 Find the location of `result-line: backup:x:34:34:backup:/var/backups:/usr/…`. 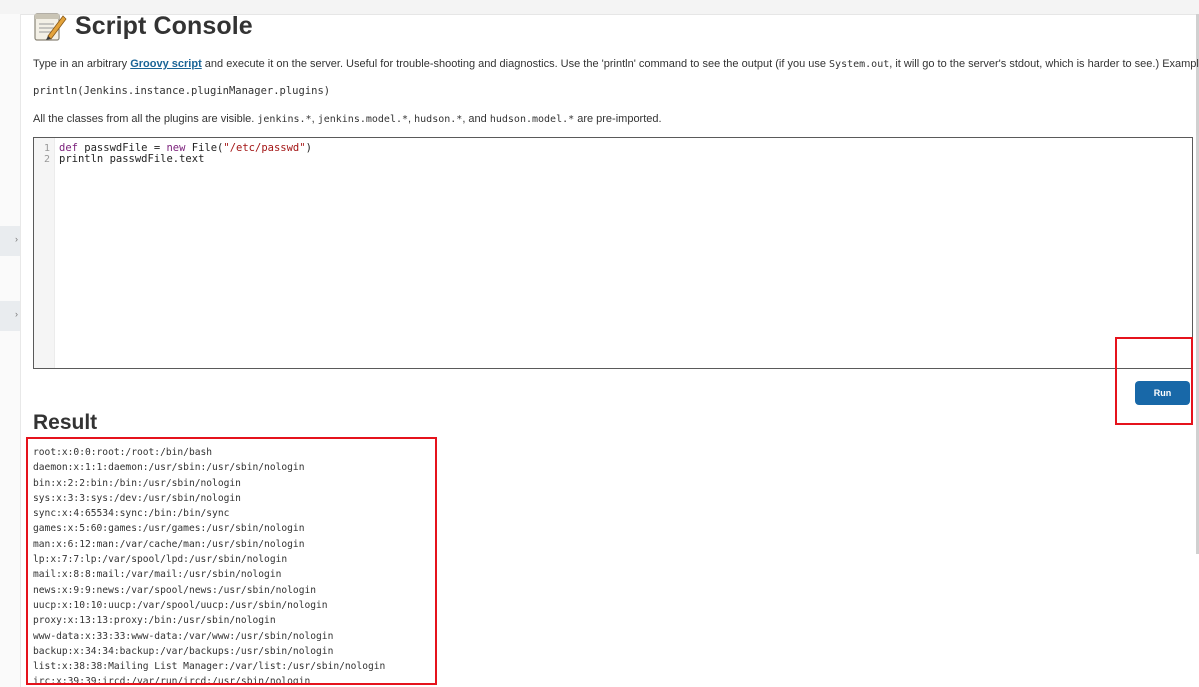

result-line: backup:x:34:34:backup:/var/backups:/usr/… is located at coordinates (183, 651).